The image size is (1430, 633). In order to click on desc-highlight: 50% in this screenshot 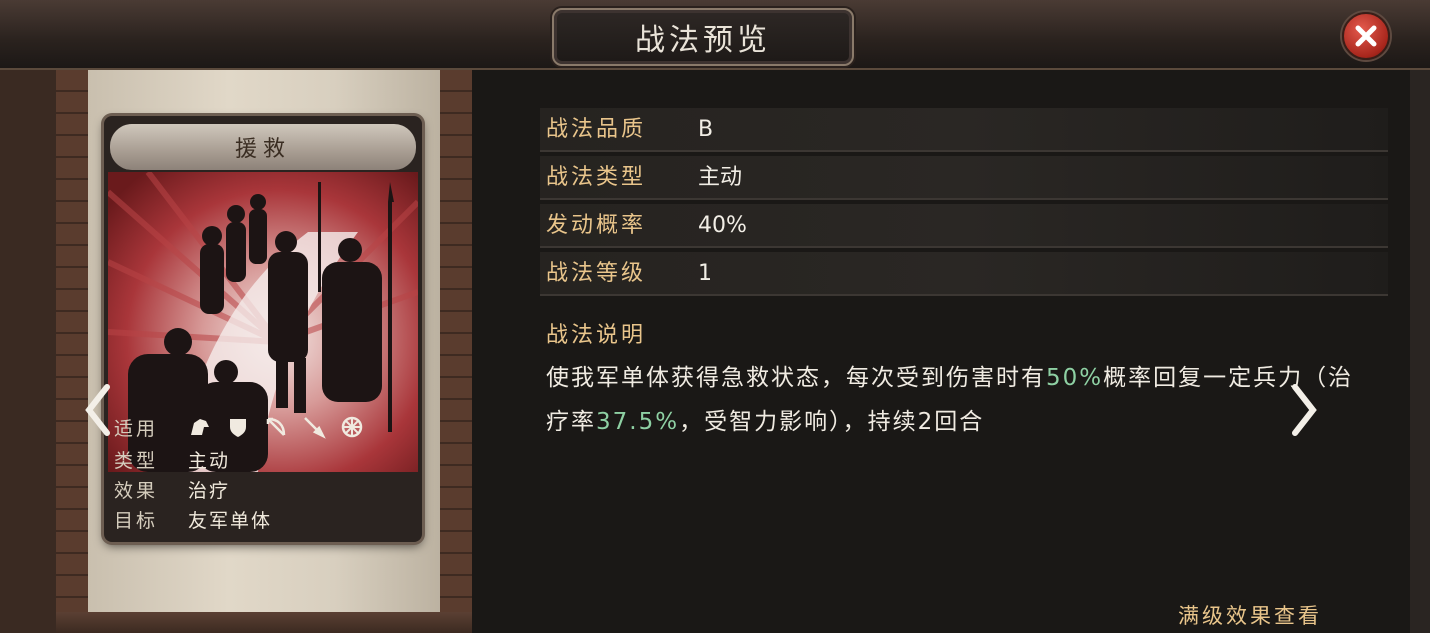, I will do `click(1075, 378)`.